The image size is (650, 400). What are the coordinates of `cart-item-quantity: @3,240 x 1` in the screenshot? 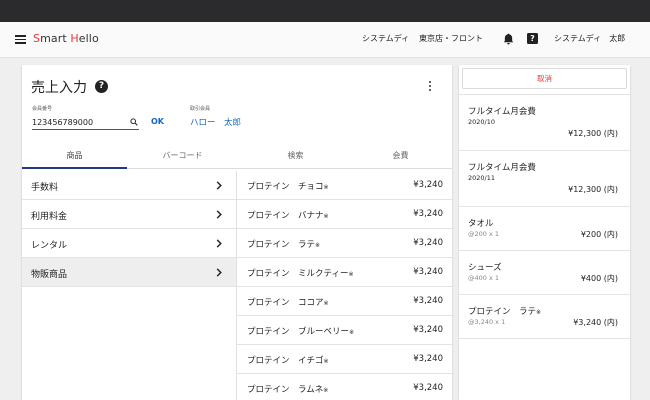 It's located at (487, 322).